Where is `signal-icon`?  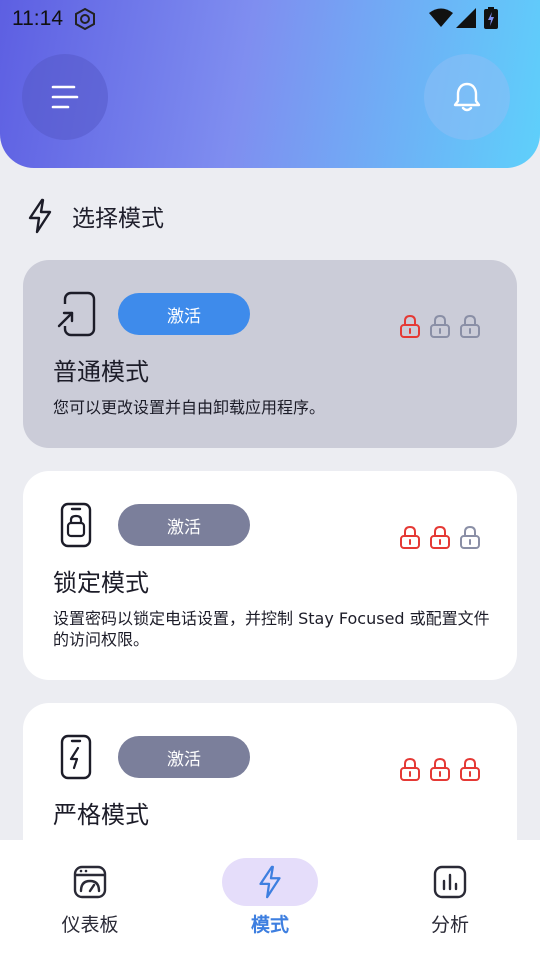 signal-icon is located at coordinates (466, 18).